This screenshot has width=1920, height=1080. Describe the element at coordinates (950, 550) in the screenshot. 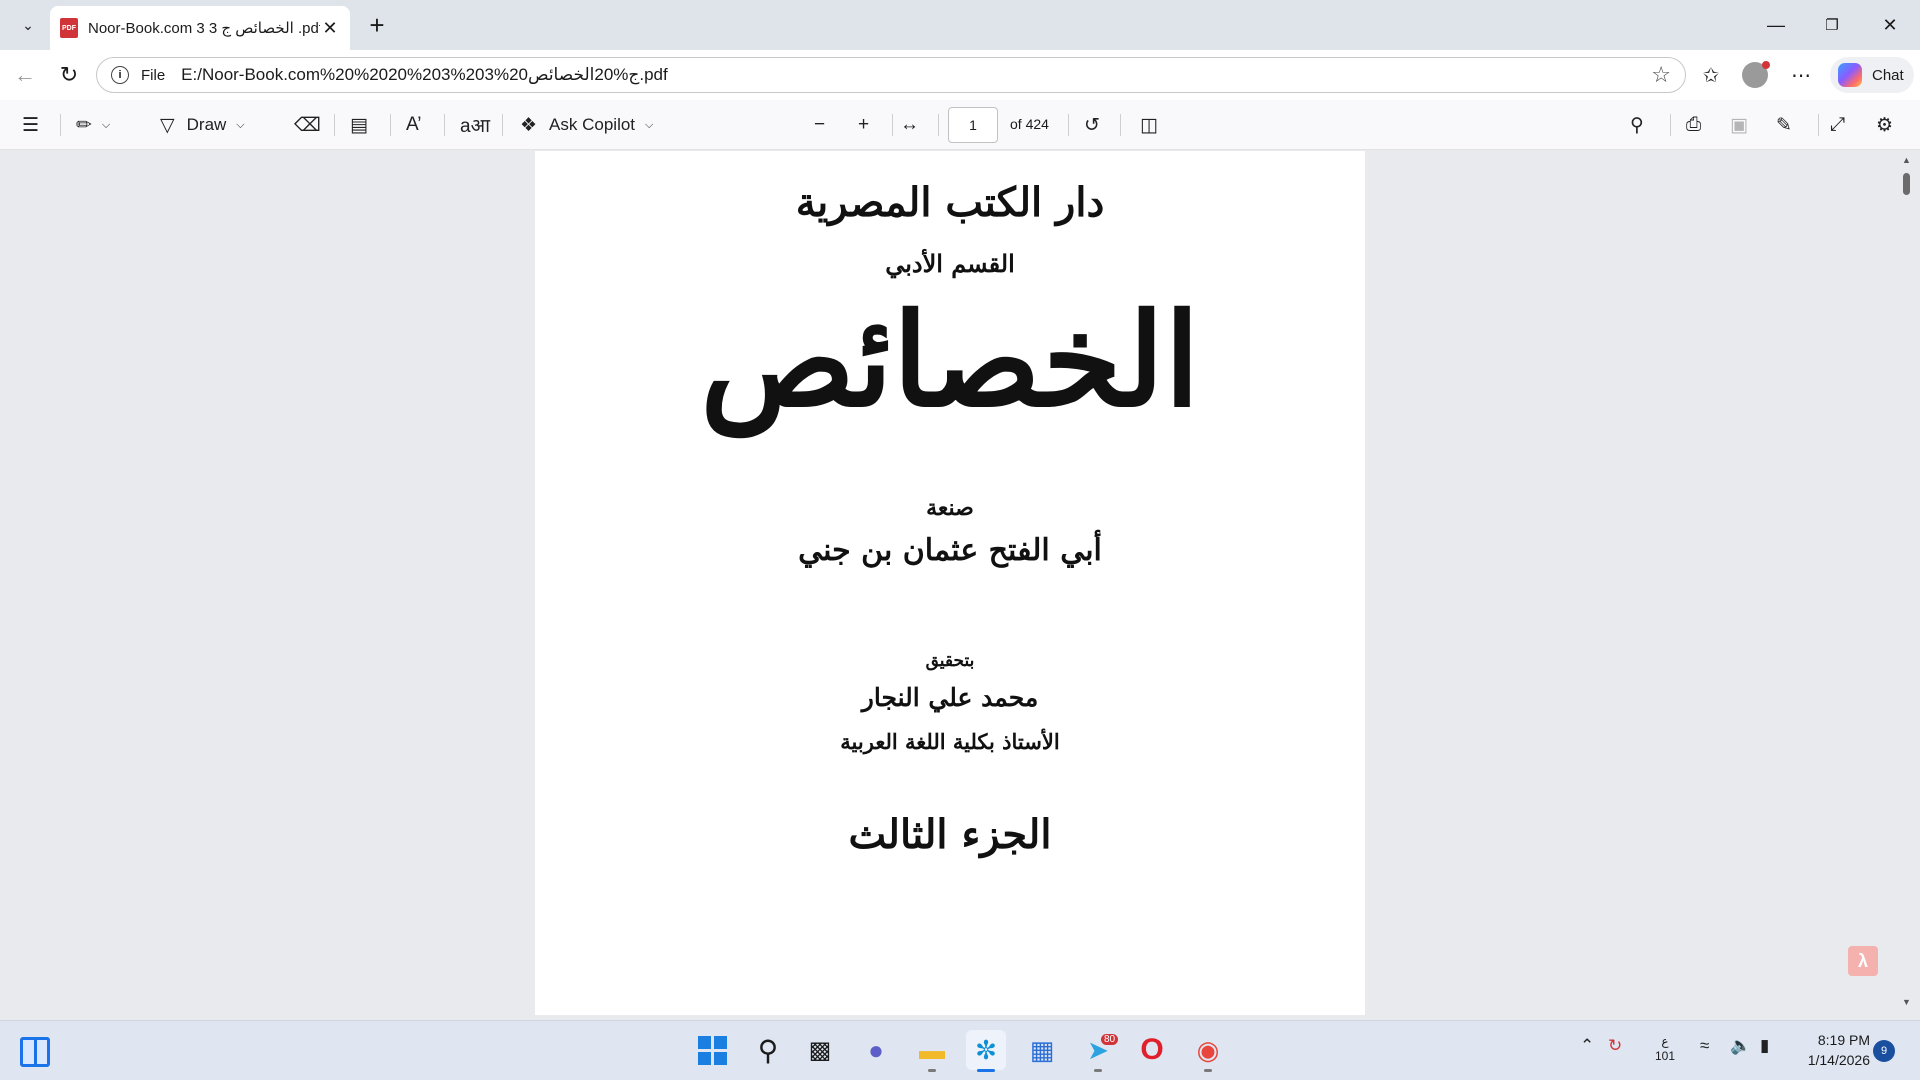

I see `author-name: أبي الفتح عثمان بن جني` at that location.